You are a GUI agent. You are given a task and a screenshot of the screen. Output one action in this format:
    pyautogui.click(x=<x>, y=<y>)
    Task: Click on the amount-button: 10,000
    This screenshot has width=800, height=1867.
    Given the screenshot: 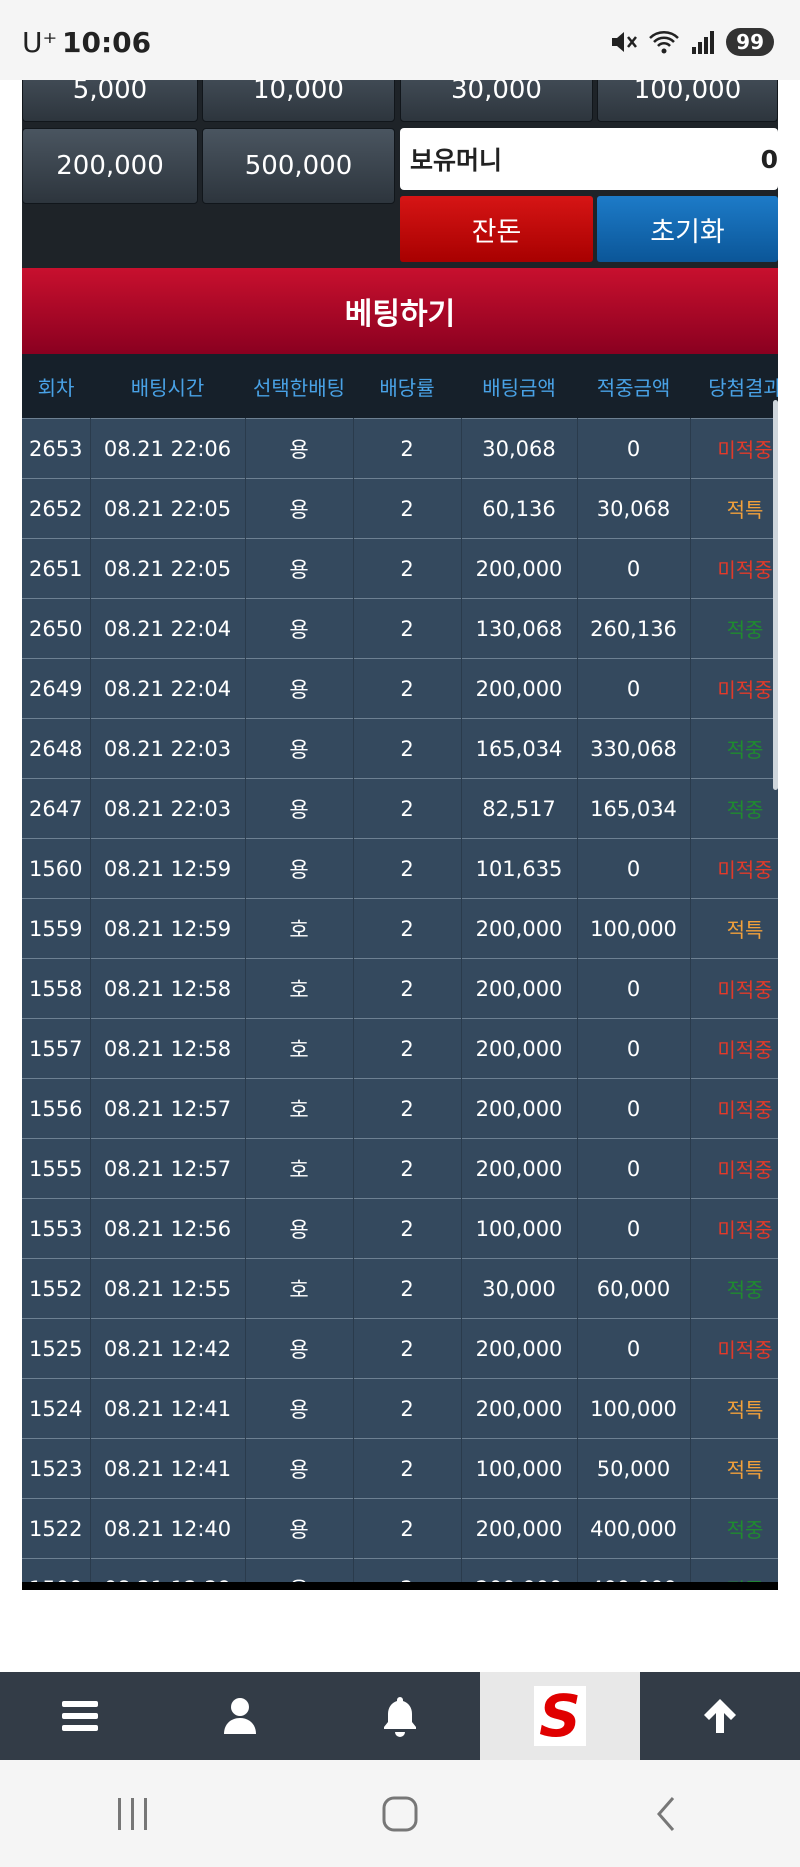 What is the action you would take?
    pyautogui.click(x=298, y=101)
    